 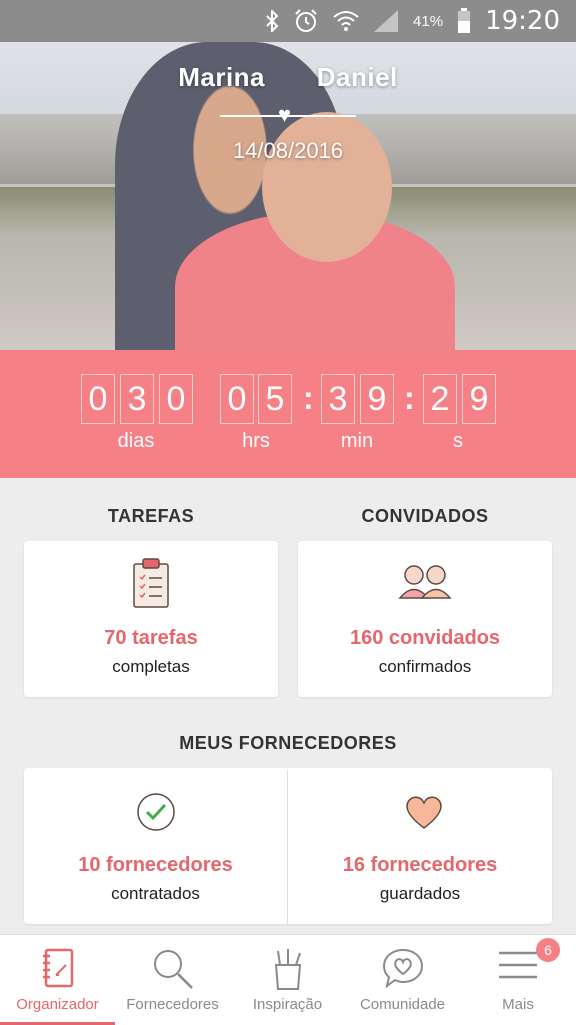 I want to click on photo-person-woman, so click(x=327, y=187).